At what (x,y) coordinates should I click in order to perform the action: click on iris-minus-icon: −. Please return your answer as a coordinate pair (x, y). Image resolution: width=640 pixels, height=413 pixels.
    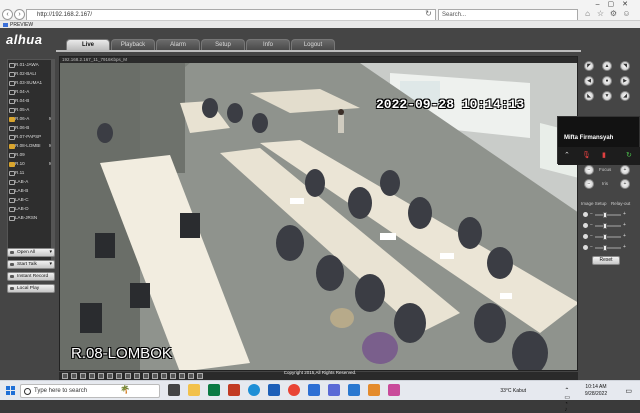
    Looking at the image, I should click on (589, 184).